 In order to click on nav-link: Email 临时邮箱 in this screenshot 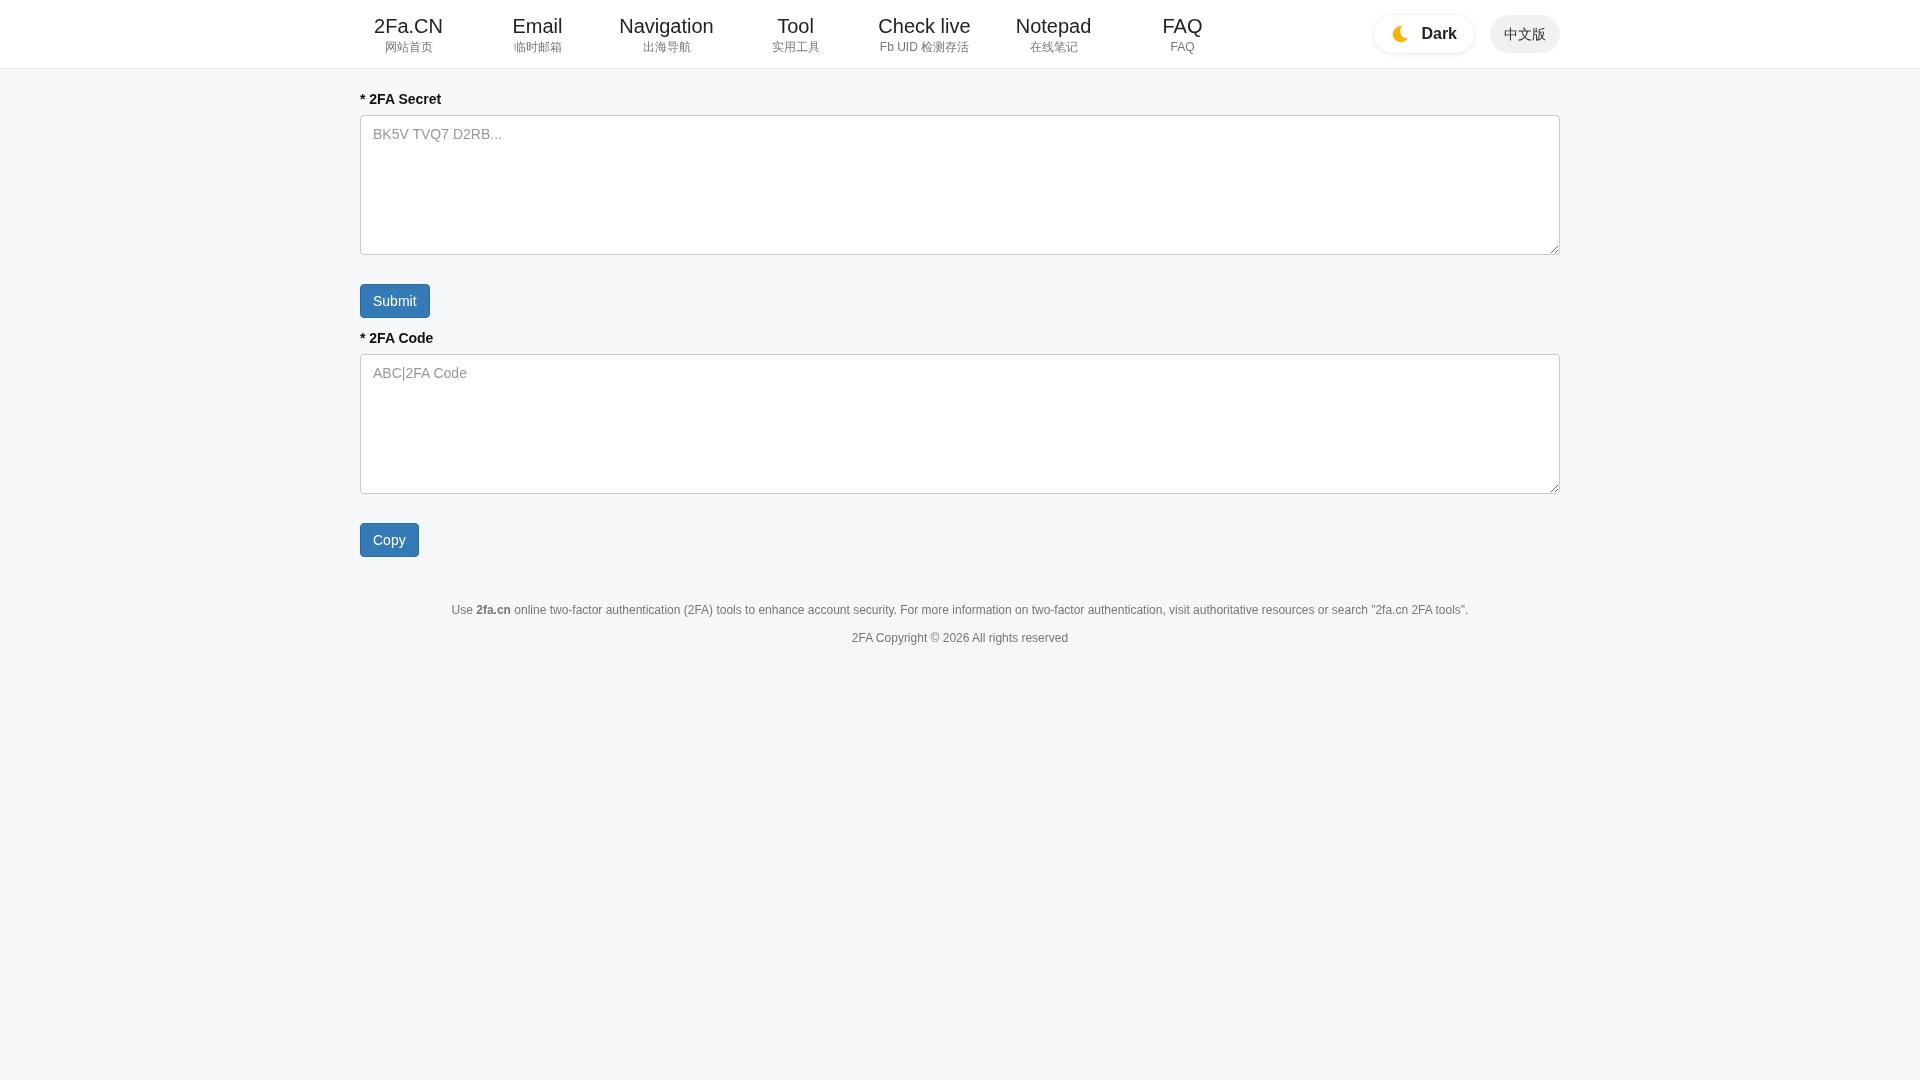, I will do `click(537, 34)`.